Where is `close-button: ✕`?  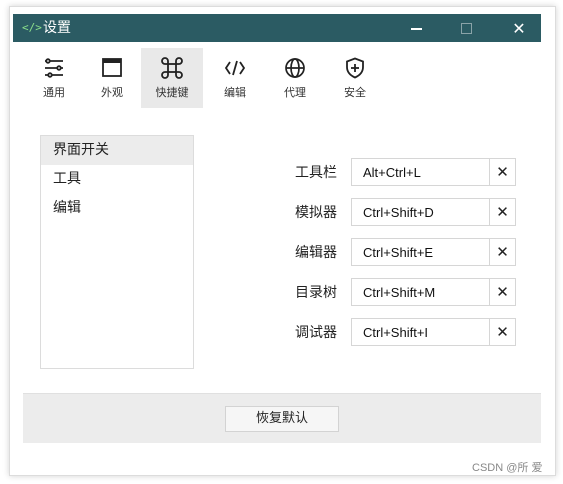
close-button: ✕ is located at coordinates (519, 28).